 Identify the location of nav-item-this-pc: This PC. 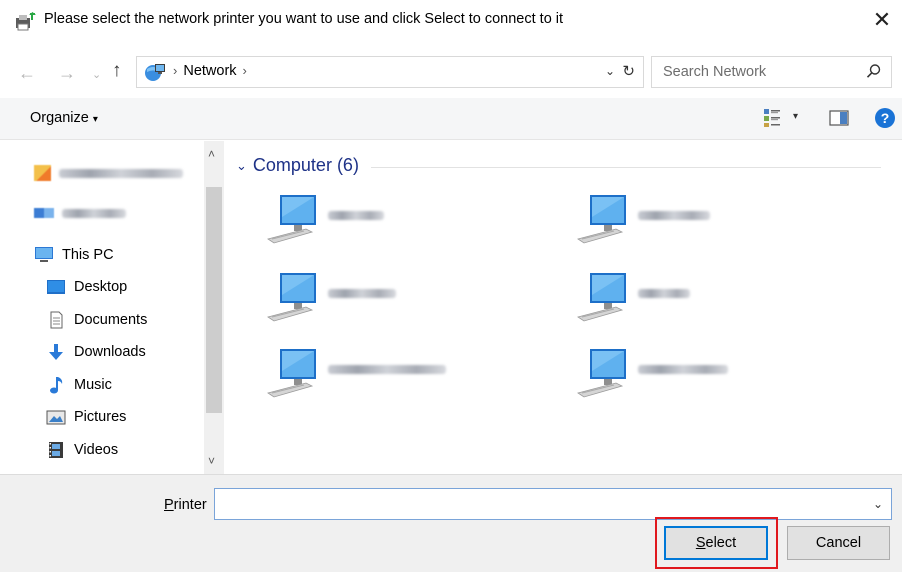
(74, 255).